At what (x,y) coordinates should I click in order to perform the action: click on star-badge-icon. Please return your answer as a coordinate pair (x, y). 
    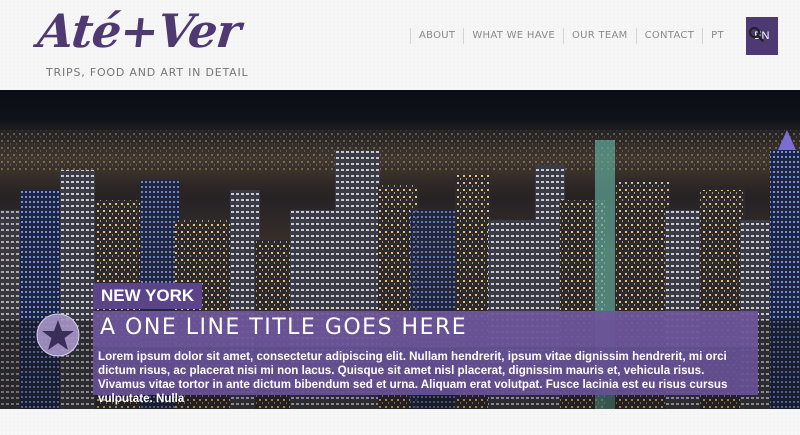
    Looking at the image, I should click on (58, 335).